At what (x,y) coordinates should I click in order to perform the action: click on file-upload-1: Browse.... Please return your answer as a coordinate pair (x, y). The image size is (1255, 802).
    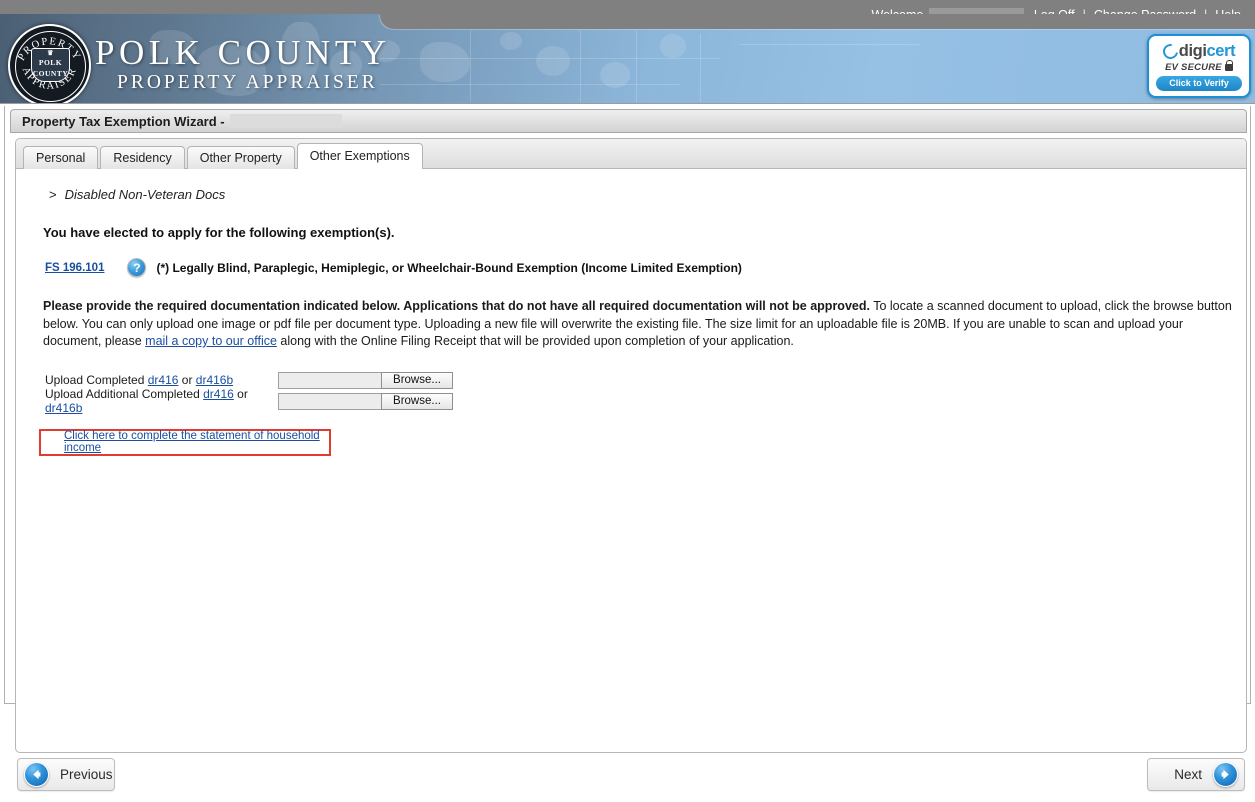
    Looking at the image, I should click on (365, 380).